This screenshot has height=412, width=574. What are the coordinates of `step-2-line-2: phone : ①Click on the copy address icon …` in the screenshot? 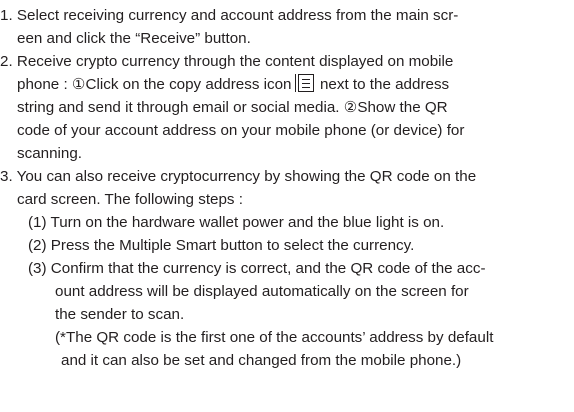 It's located at (233, 84).